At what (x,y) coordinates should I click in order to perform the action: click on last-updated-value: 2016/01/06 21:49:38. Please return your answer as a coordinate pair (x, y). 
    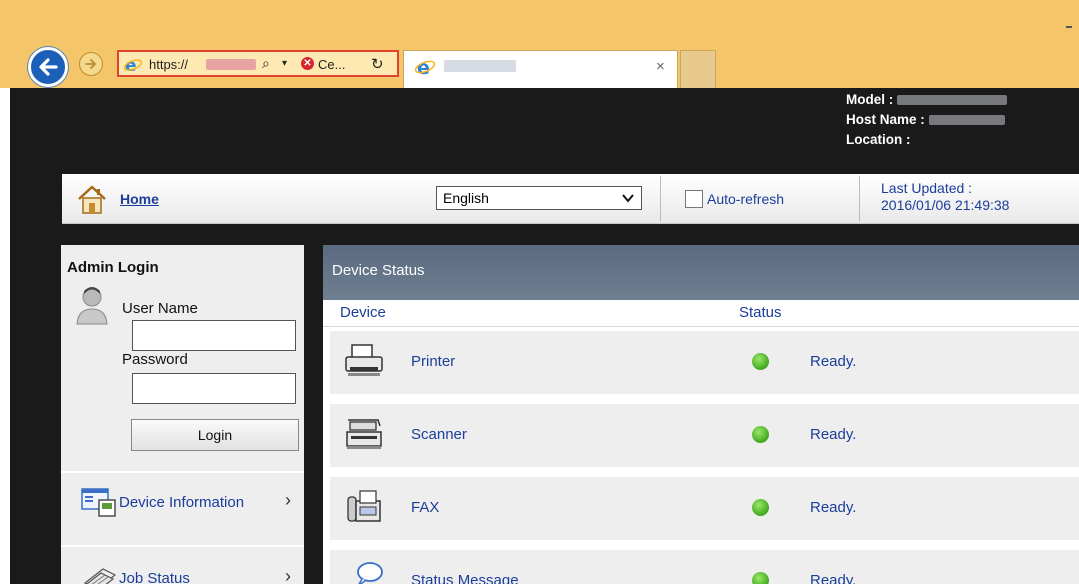
    Looking at the image, I should click on (945, 205).